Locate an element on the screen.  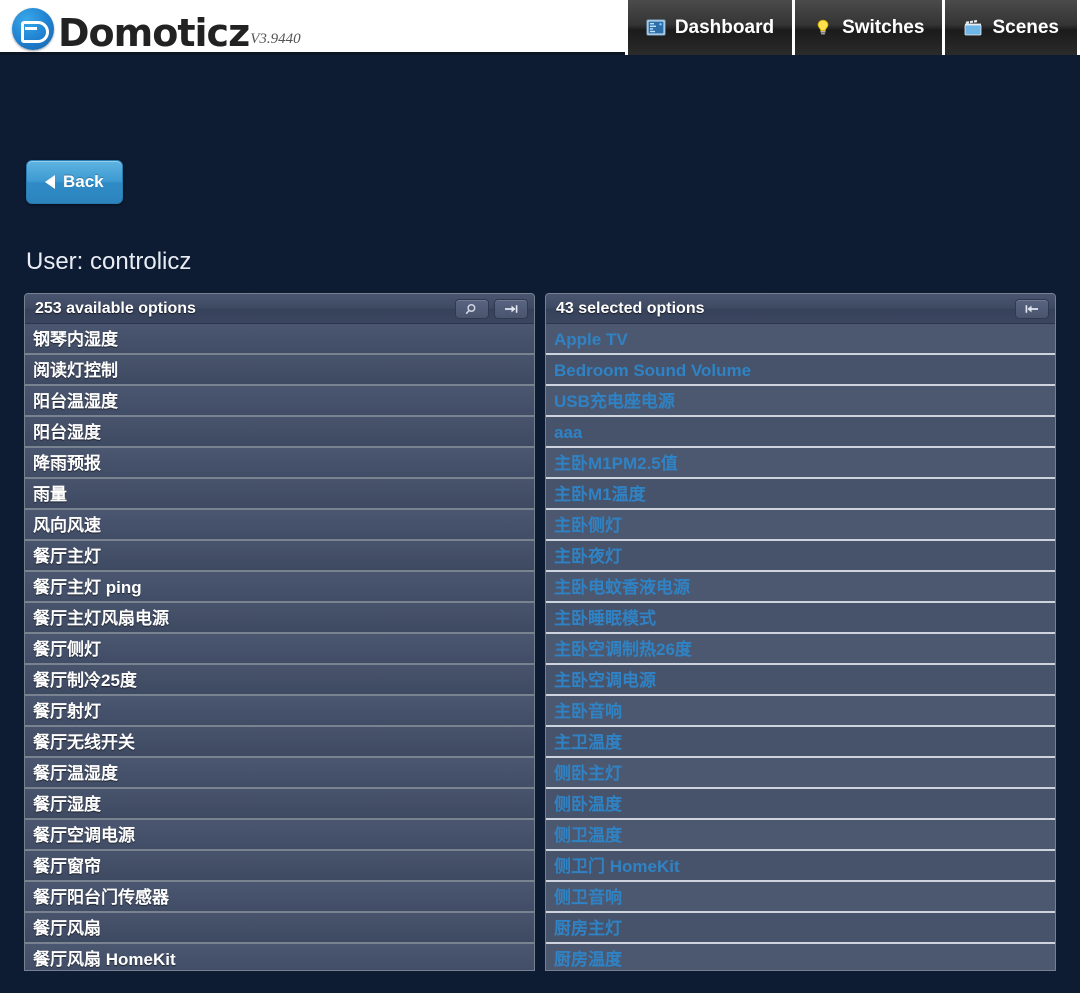
selected-options-tools is located at coordinates (1032, 308).